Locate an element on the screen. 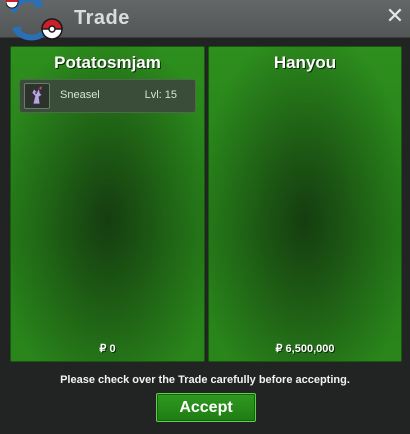 This screenshot has width=410, height=434. money-left: ₽ 0 is located at coordinates (107, 349).